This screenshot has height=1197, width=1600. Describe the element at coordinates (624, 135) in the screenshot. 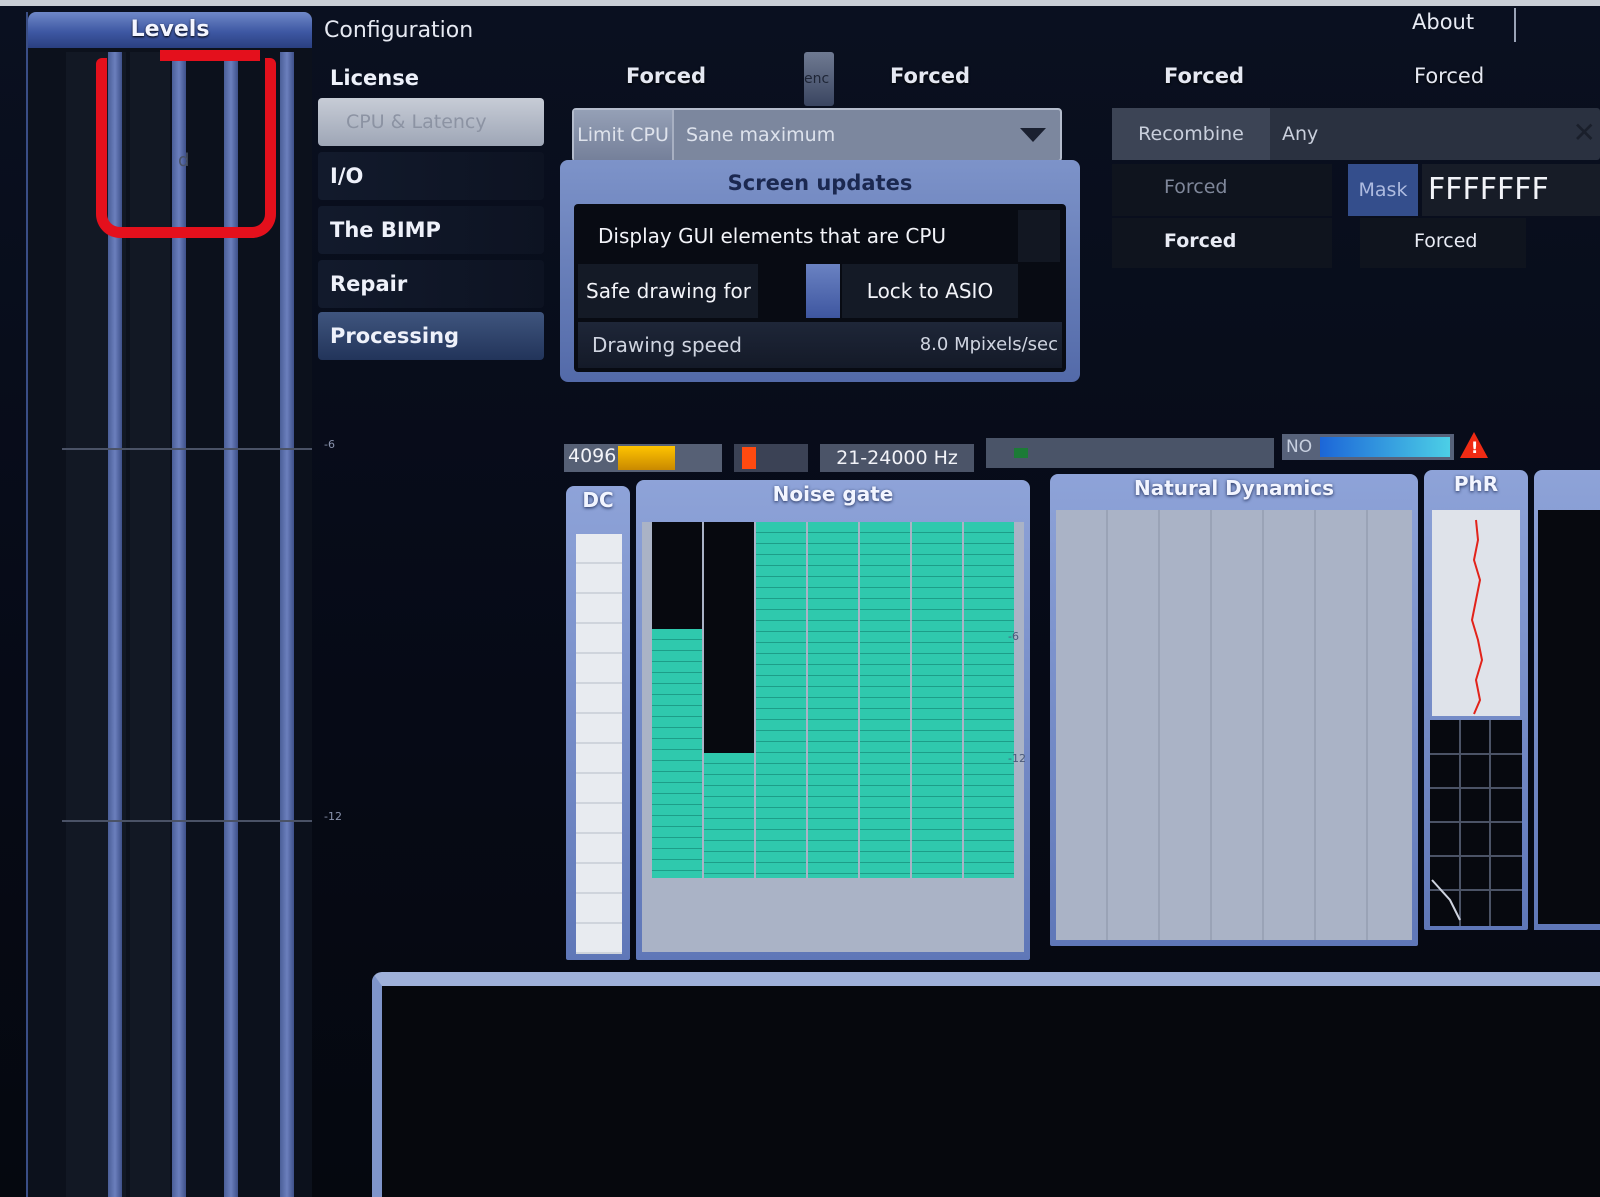

I see `limit-cpu-label: Limit CPU` at that location.